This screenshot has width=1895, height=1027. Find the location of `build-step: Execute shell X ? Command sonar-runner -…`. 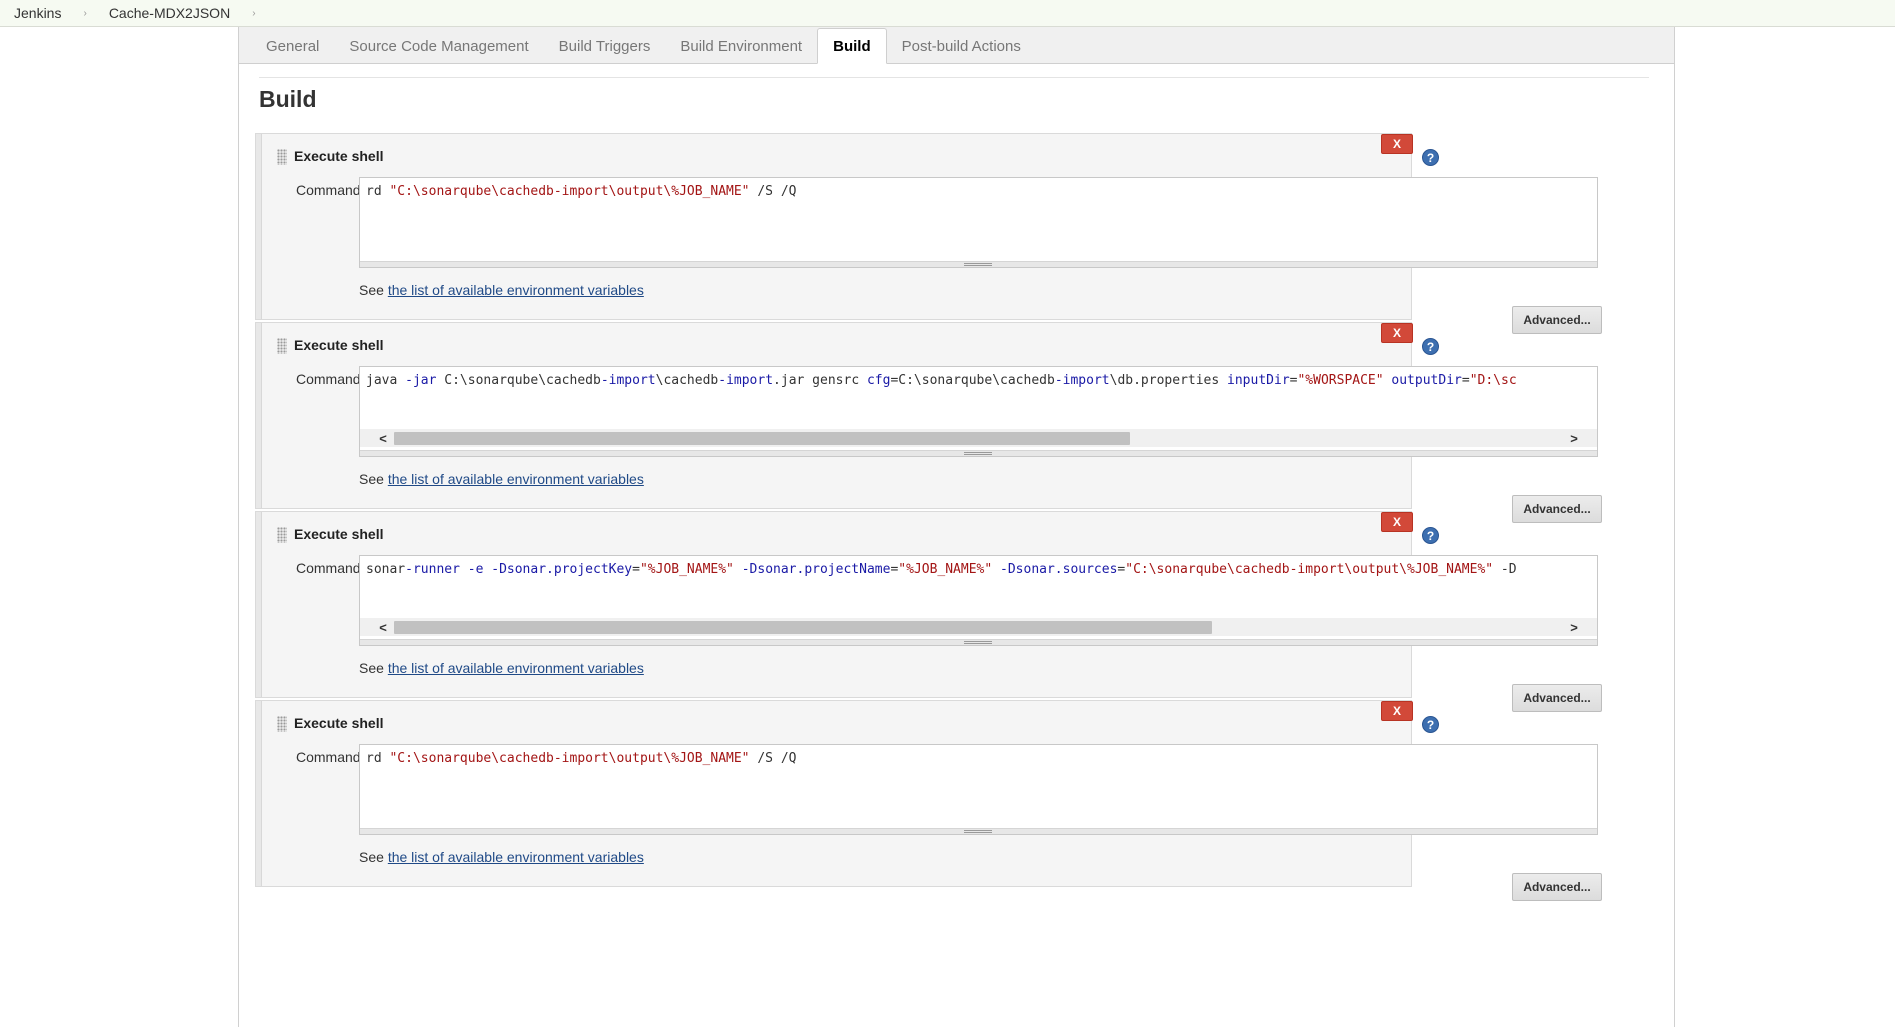

build-step: Execute shell X ? Command sonar-runner -… is located at coordinates (928, 611).